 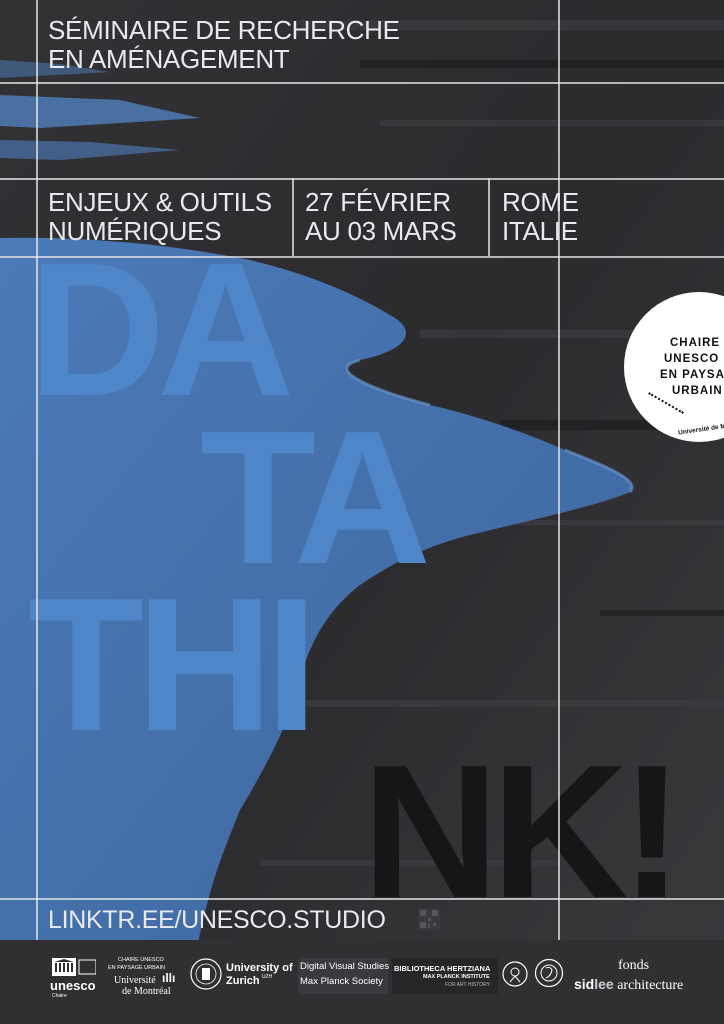 I want to click on zurich-line-2: Zurich, so click(x=243, y=981).